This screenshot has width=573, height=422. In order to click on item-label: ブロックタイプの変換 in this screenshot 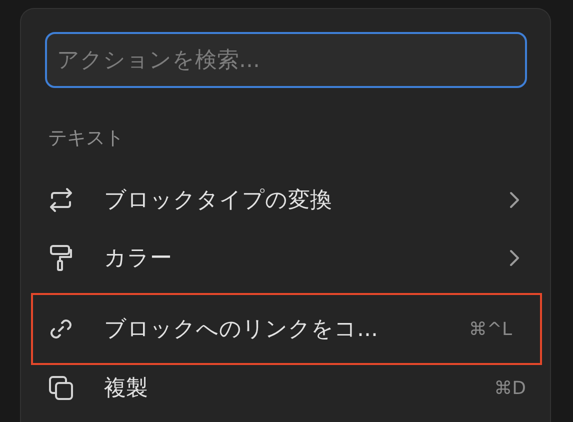, I will do `click(218, 201)`.